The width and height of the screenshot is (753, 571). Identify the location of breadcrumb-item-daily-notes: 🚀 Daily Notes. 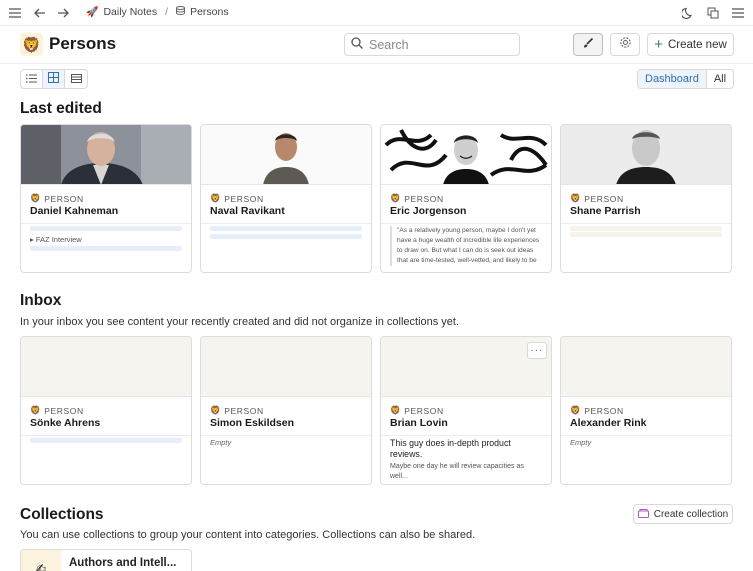
(121, 12).